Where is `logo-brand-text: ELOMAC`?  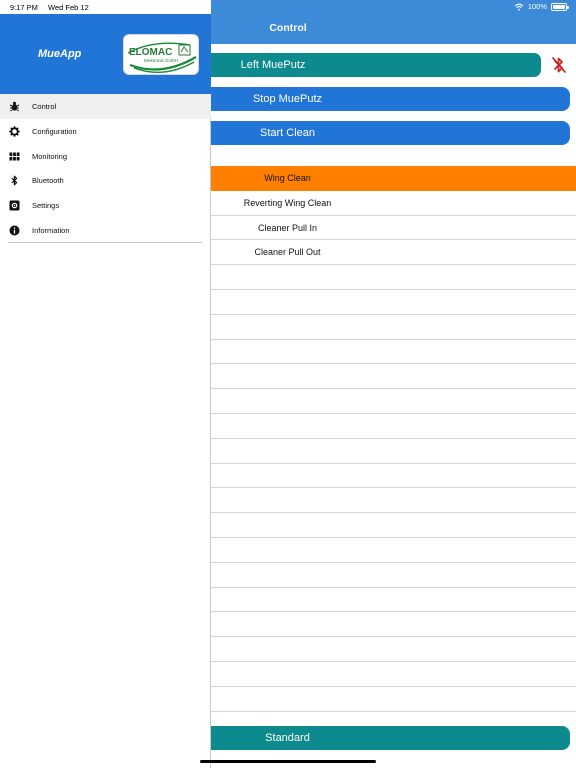
logo-brand-text: ELOMAC is located at coordinates (150, 52).